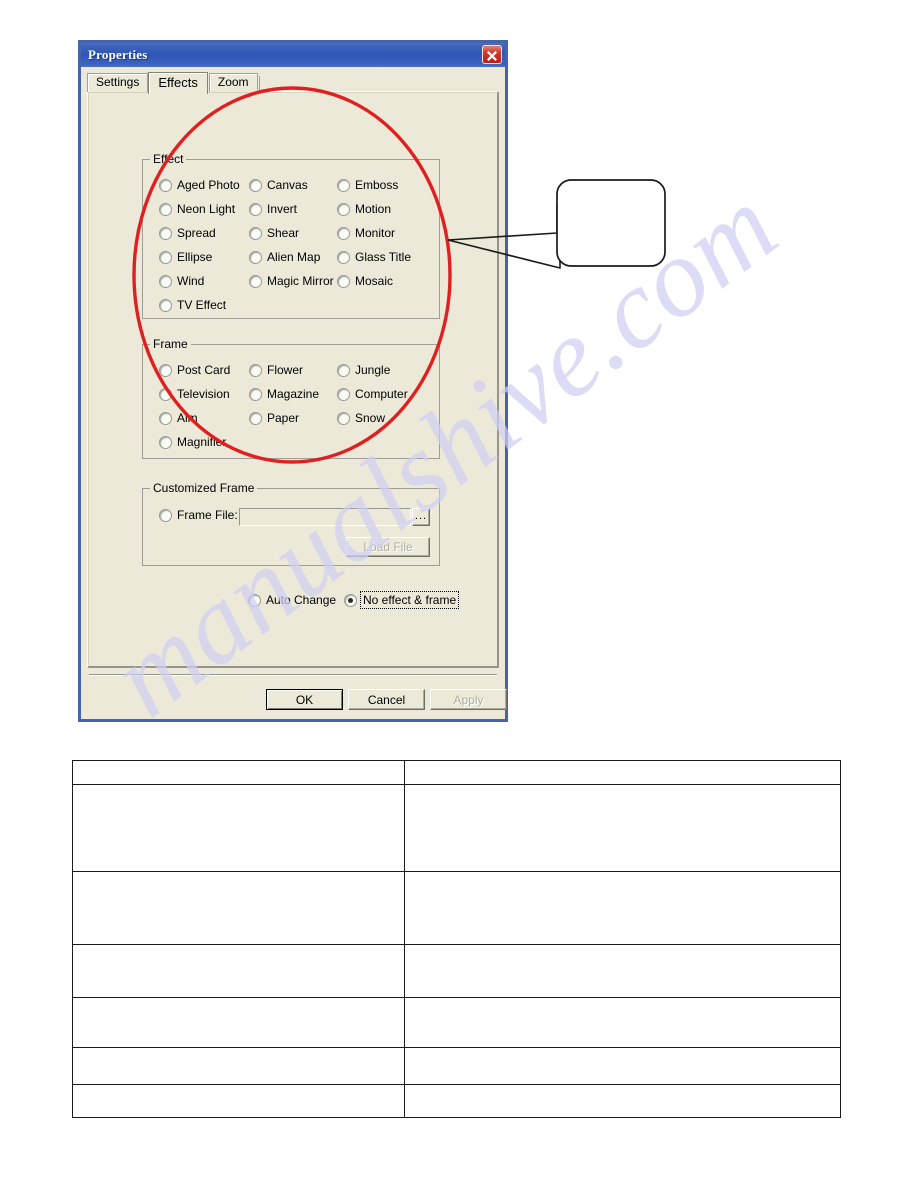 The width and height of the screenshot is (918, 1188). I want to click on apply-button: Apply, so click(468, 699).